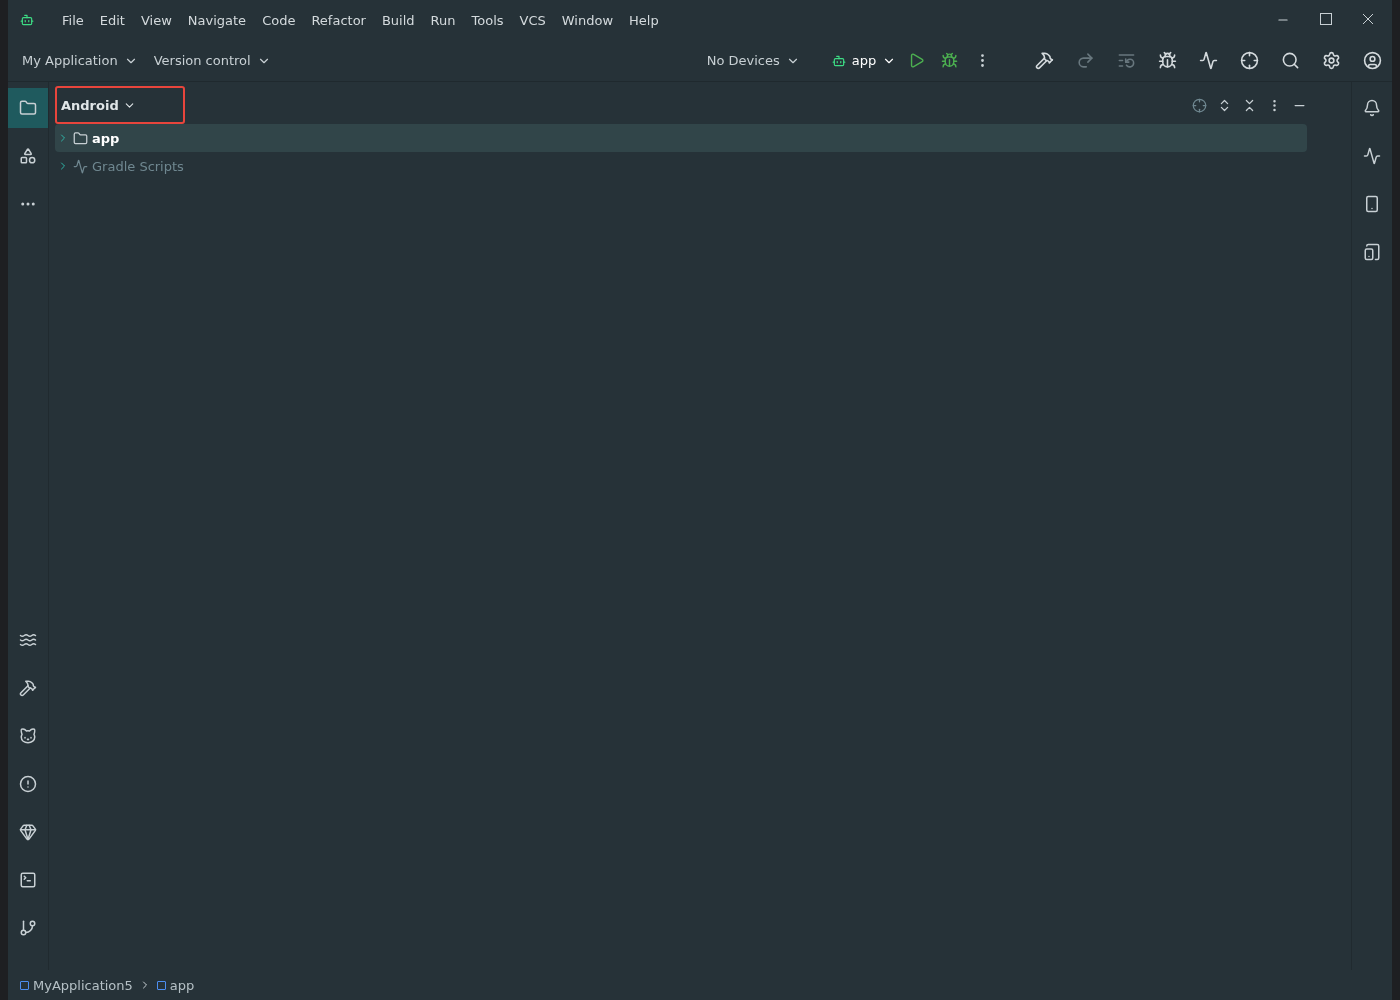  Describe the element at coordinates (864, 60) in the screenshot. I see `run-config-dropdown: app` at that location.